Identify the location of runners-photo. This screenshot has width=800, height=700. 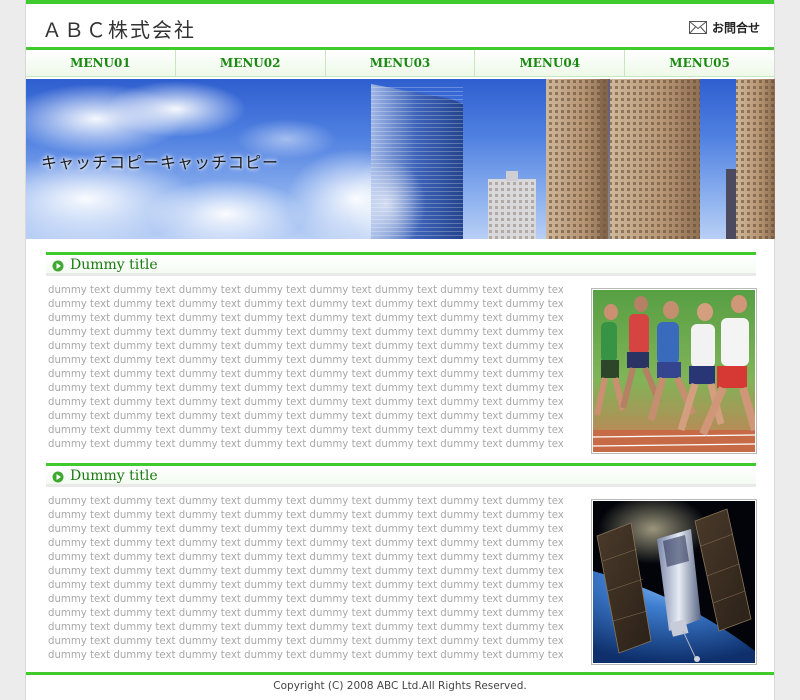
(674, 371).